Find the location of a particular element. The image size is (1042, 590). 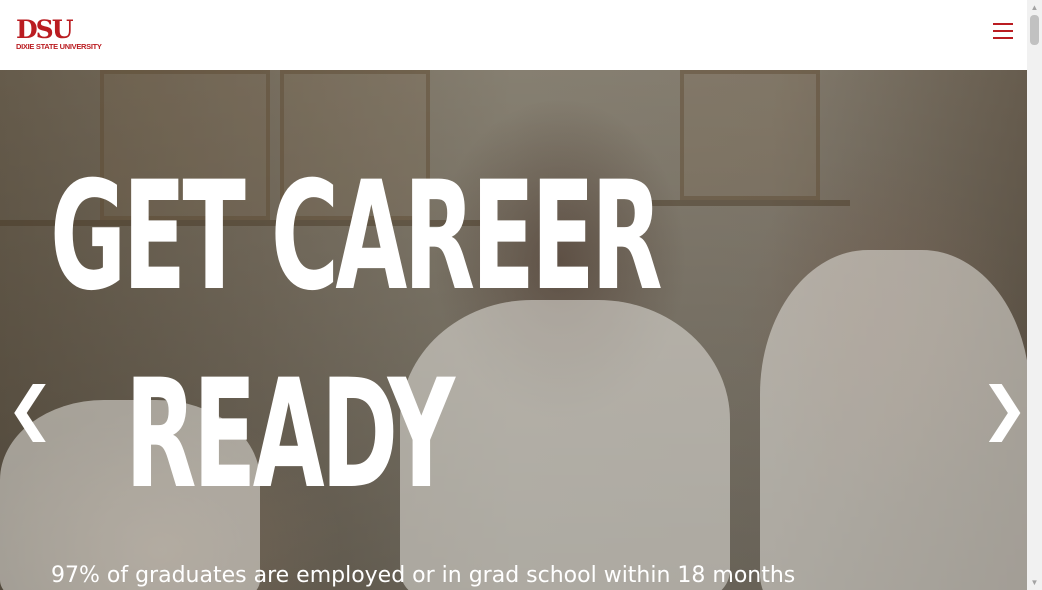

carousel-prev-icon: ❮ is located at coordinates (30, 408).